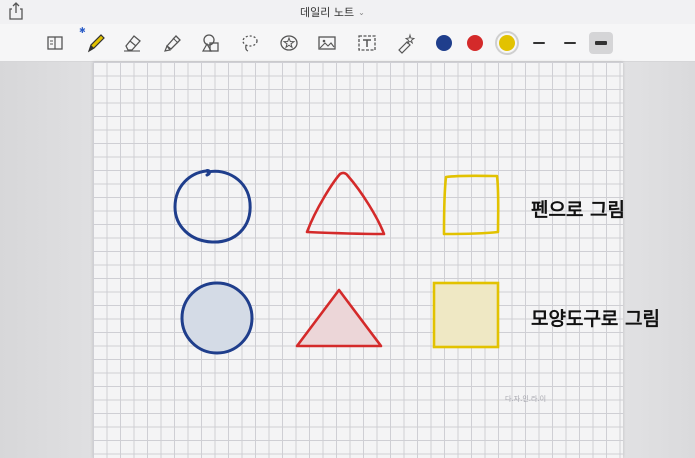 The image size is (695, 458). I want to click on color-swatch-yellow, so click(507, 43).